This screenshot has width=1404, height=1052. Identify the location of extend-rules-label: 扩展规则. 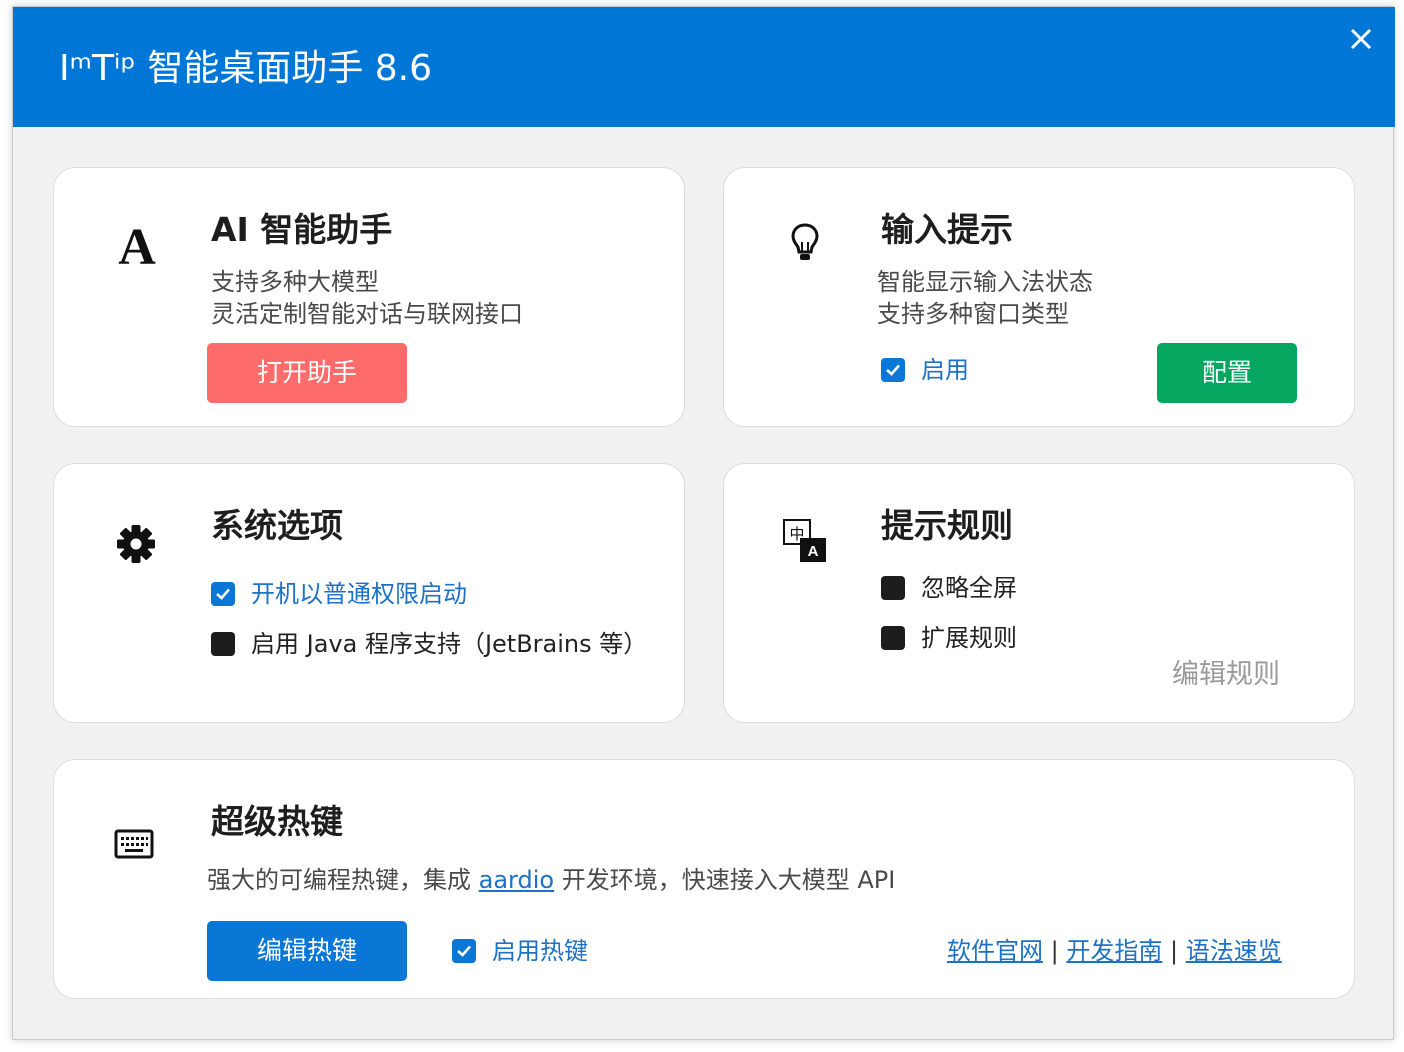
(969, 638).